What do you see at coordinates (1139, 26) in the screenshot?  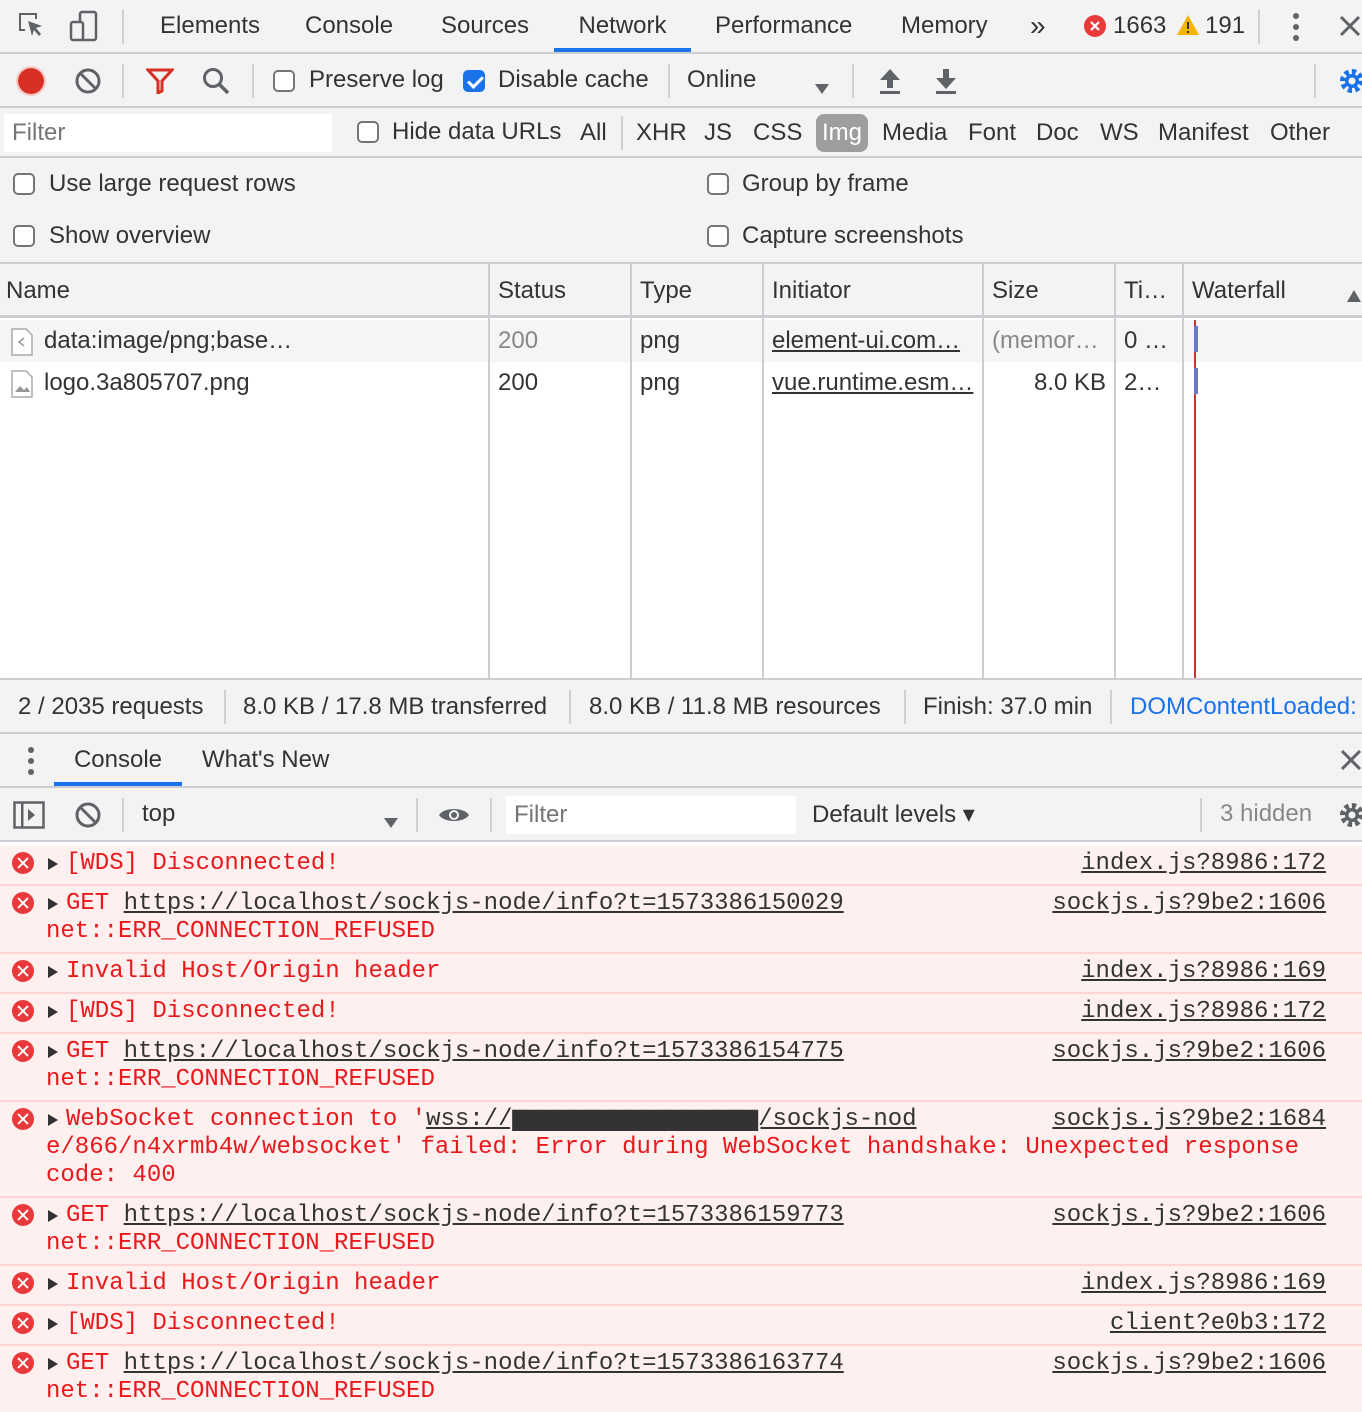 I see `error-count: 1663` at bounding box center [1139, 26].